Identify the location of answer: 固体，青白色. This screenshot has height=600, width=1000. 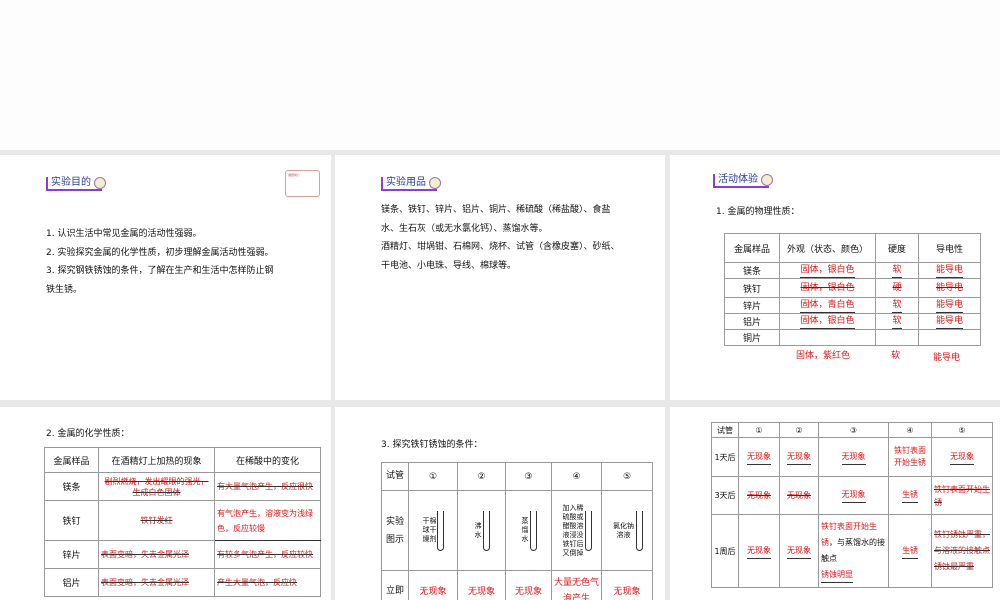
(827, 305).